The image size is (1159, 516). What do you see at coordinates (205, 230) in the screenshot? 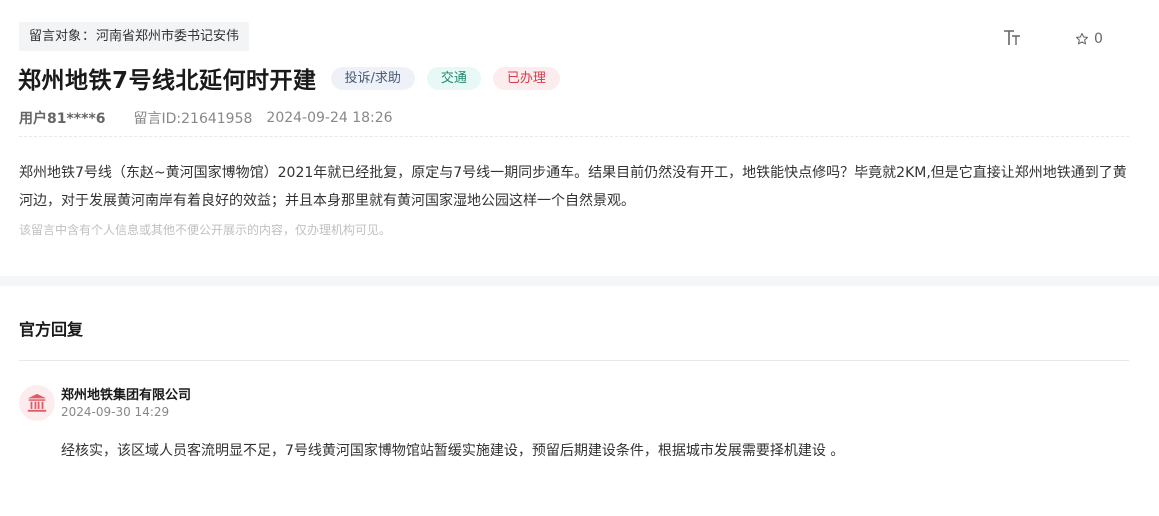
I see `privacy-note: 该留言中含有个人信息或其他不便公开展示的内容，仅办理机构可见。` at bounding box center [205, 230].